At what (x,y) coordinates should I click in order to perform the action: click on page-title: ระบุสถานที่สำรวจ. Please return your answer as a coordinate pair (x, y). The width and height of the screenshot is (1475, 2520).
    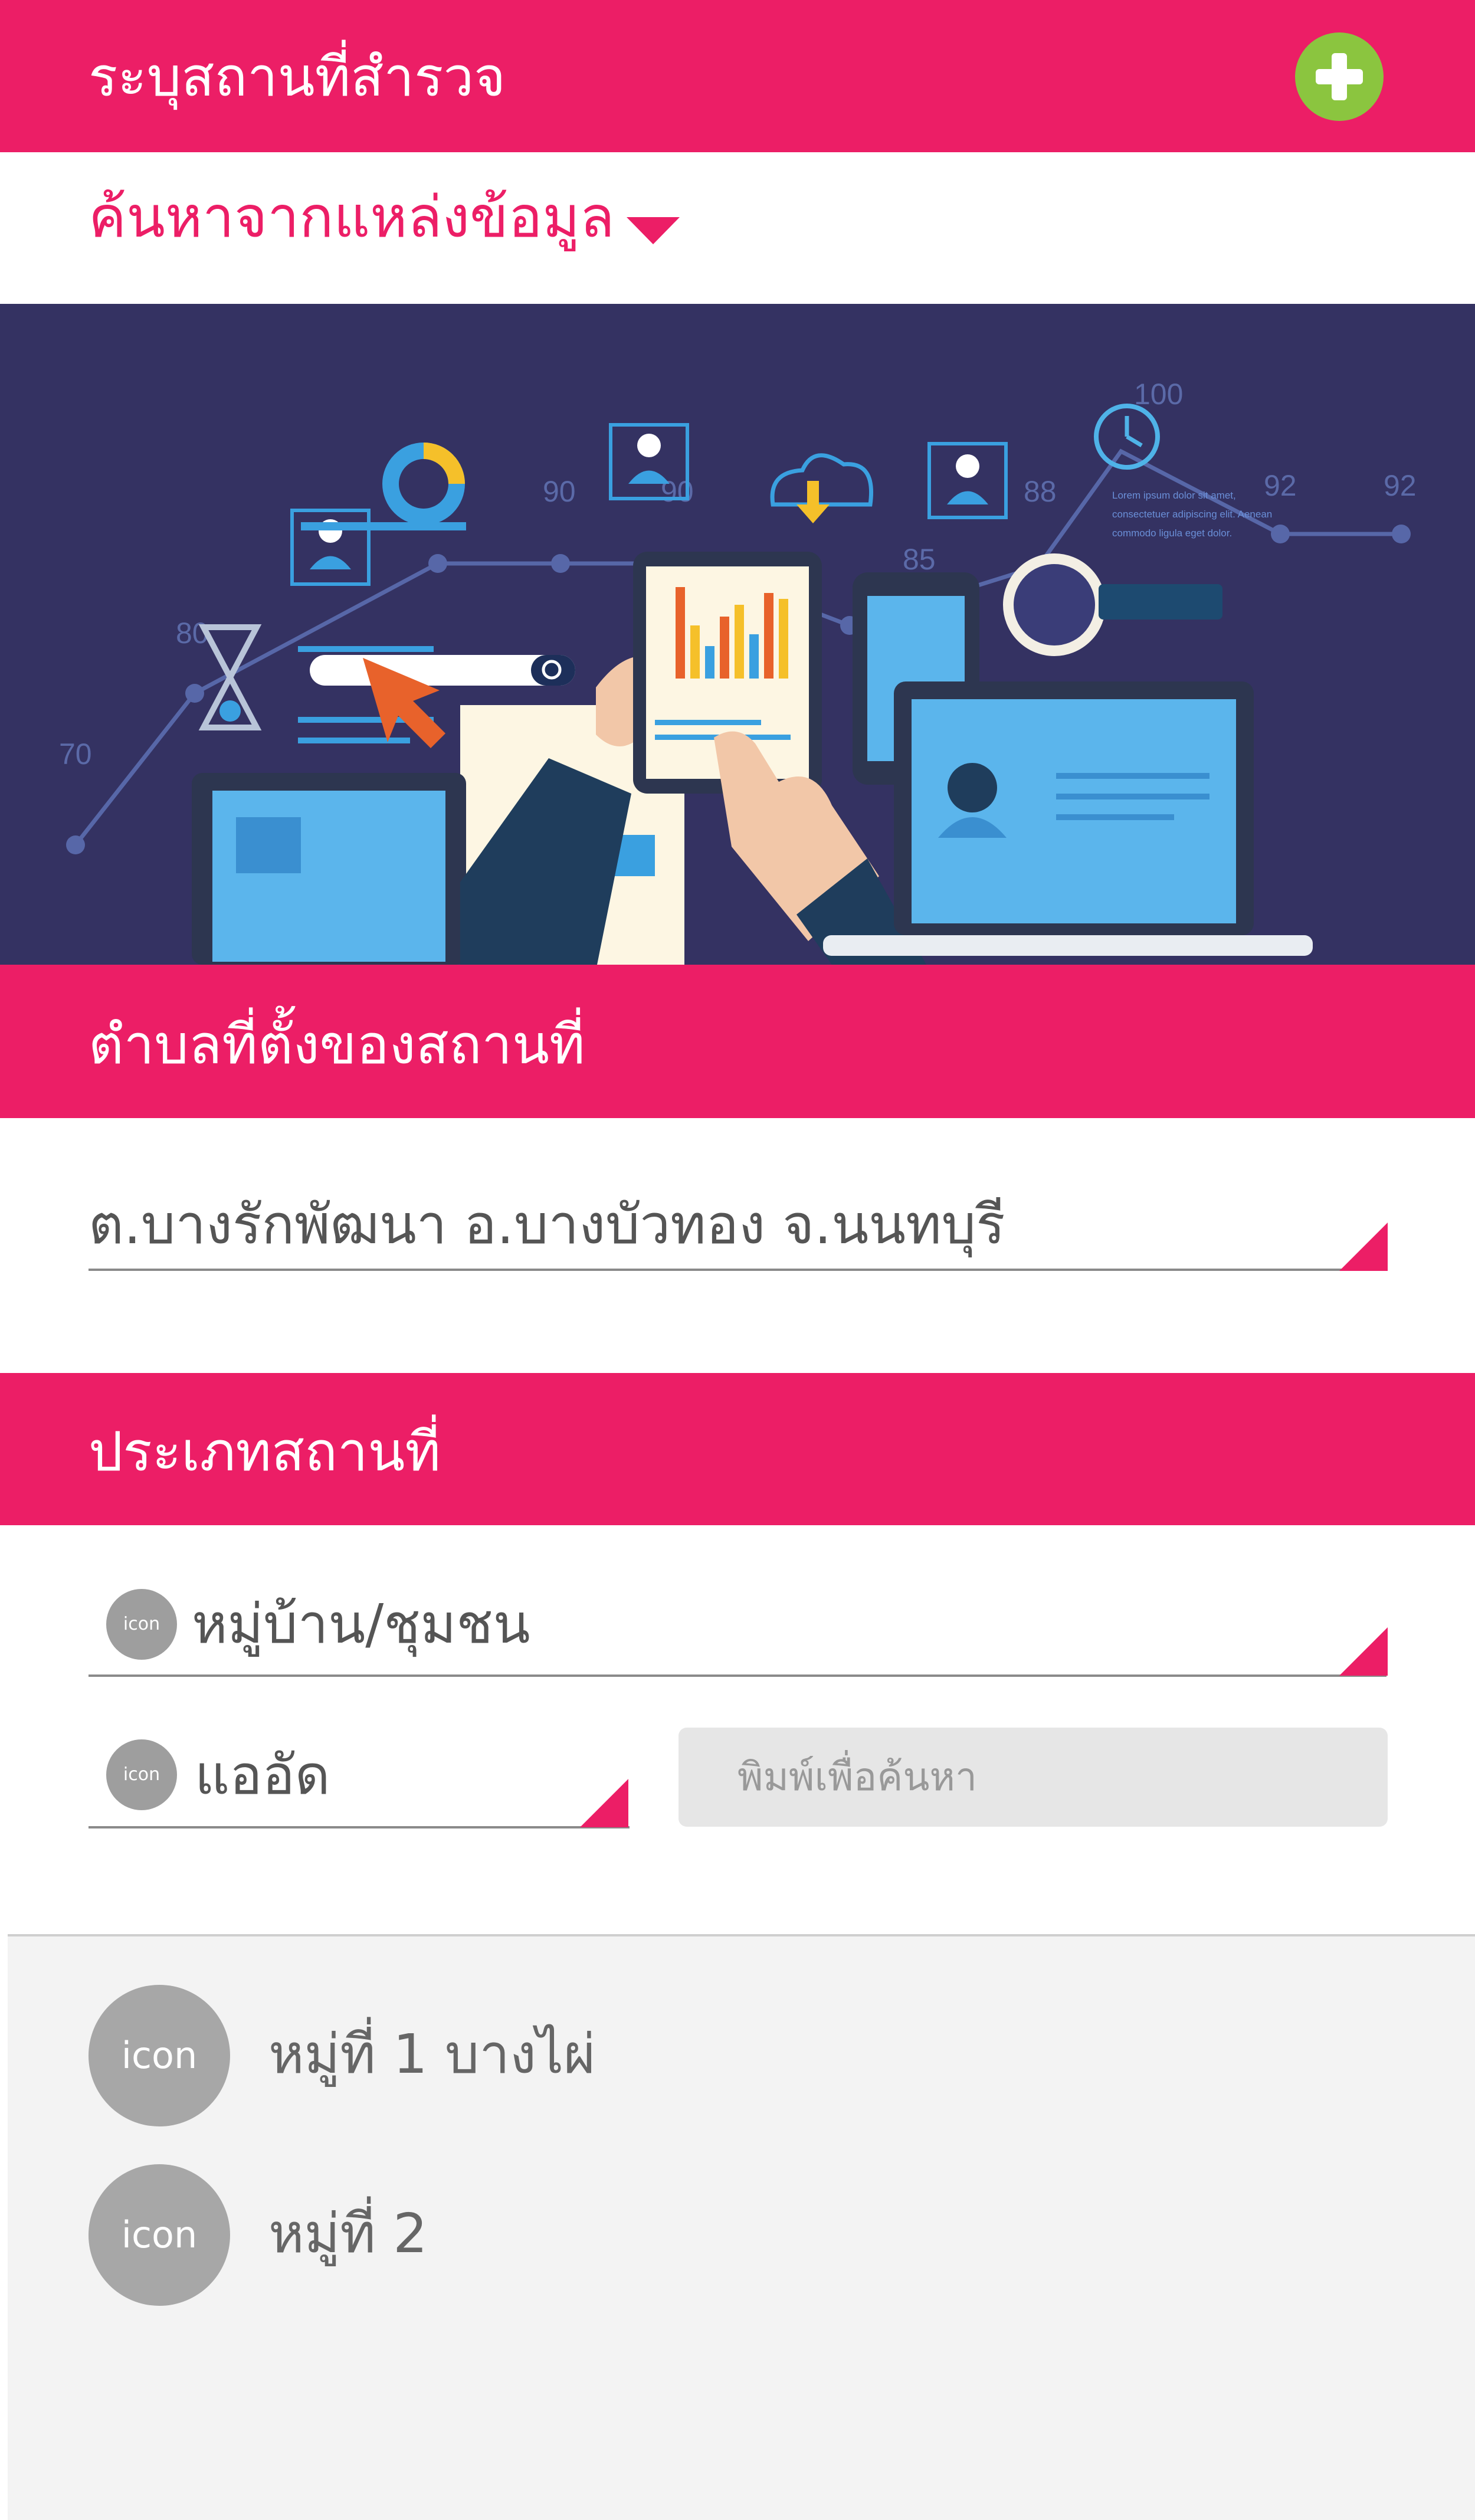
    Looking at the image, I should click on (297, 77).